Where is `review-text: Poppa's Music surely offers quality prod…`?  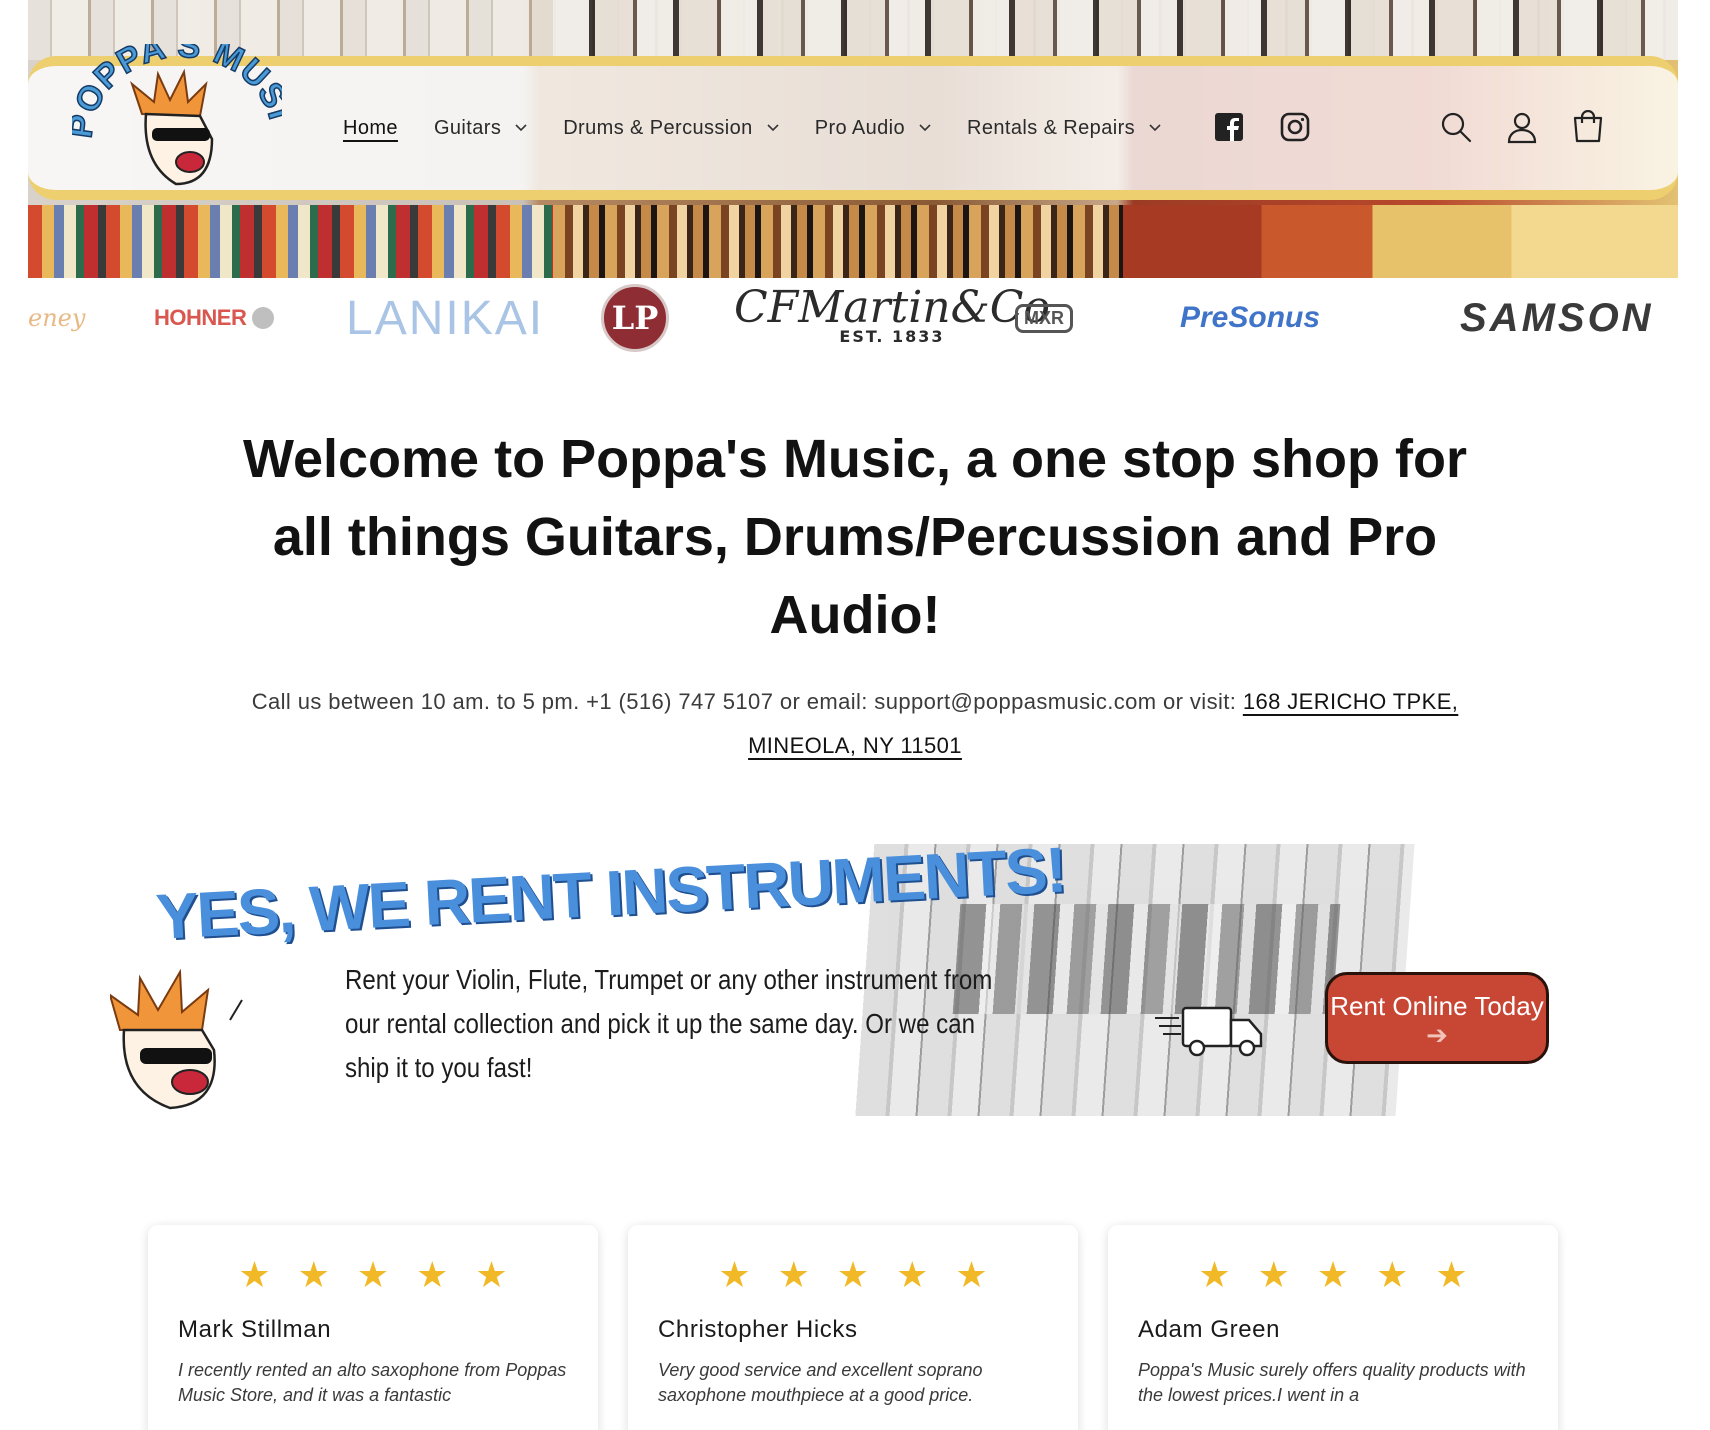
review-text: Poppa's Music surely offers quality prod… is located at coordinates (1332, 1382).